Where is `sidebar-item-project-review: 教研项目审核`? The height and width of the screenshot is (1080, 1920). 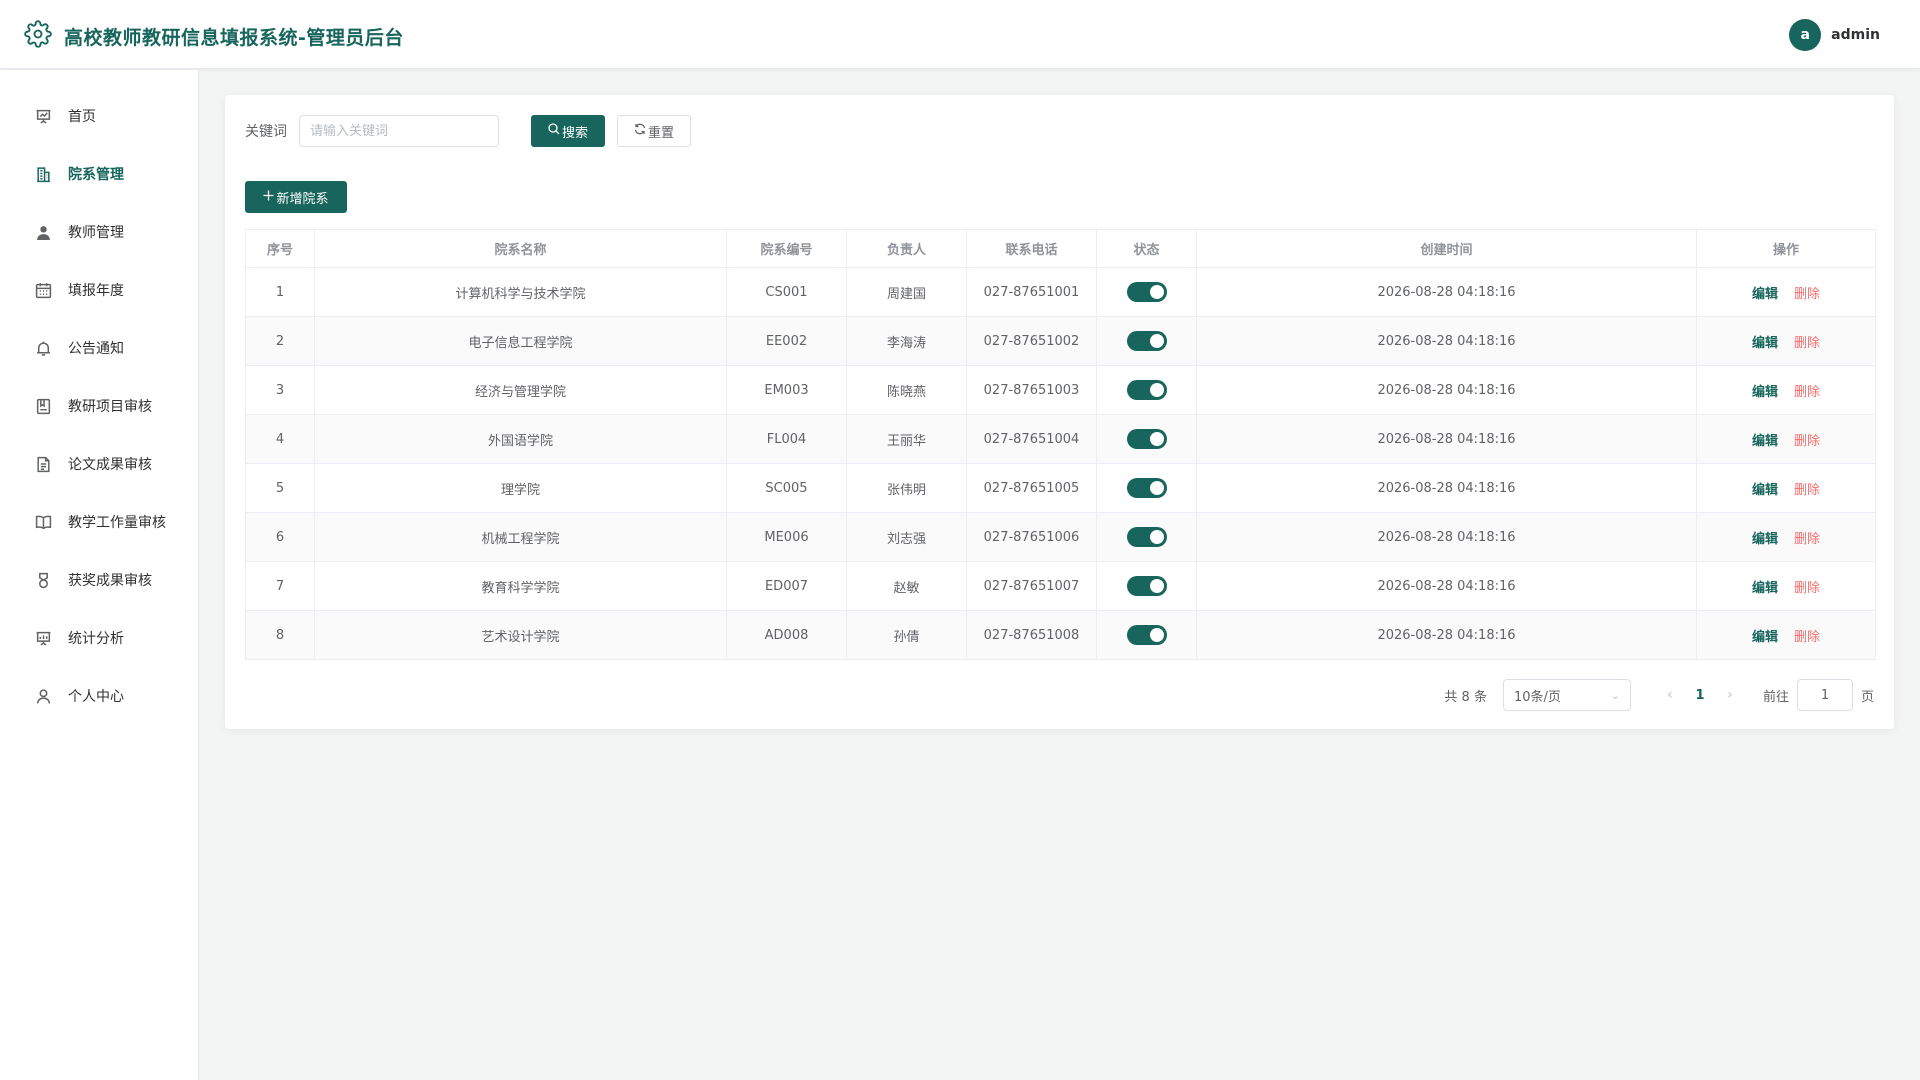 sidebar-item-project-review: 教研项目审核 is located at coordinates (99, 406).